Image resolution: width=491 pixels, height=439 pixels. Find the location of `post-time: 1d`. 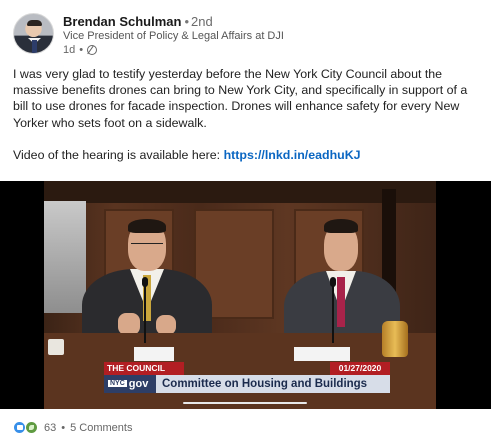

post-time: 1d is located at coordinates (69, 50).